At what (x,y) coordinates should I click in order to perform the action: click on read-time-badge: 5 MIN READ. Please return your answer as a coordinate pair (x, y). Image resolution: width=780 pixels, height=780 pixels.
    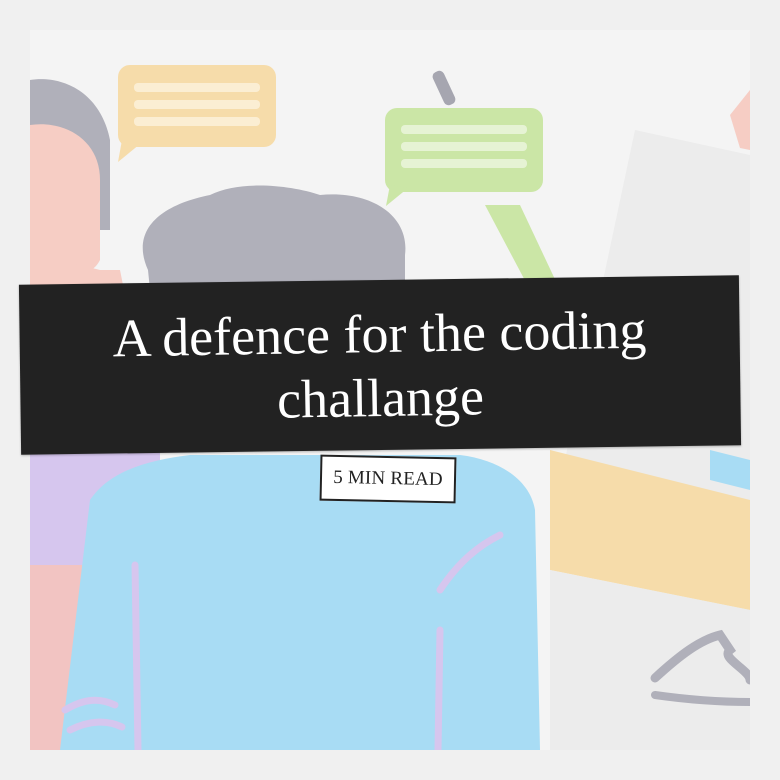
    Looking at the image, I should click on (388, 479).